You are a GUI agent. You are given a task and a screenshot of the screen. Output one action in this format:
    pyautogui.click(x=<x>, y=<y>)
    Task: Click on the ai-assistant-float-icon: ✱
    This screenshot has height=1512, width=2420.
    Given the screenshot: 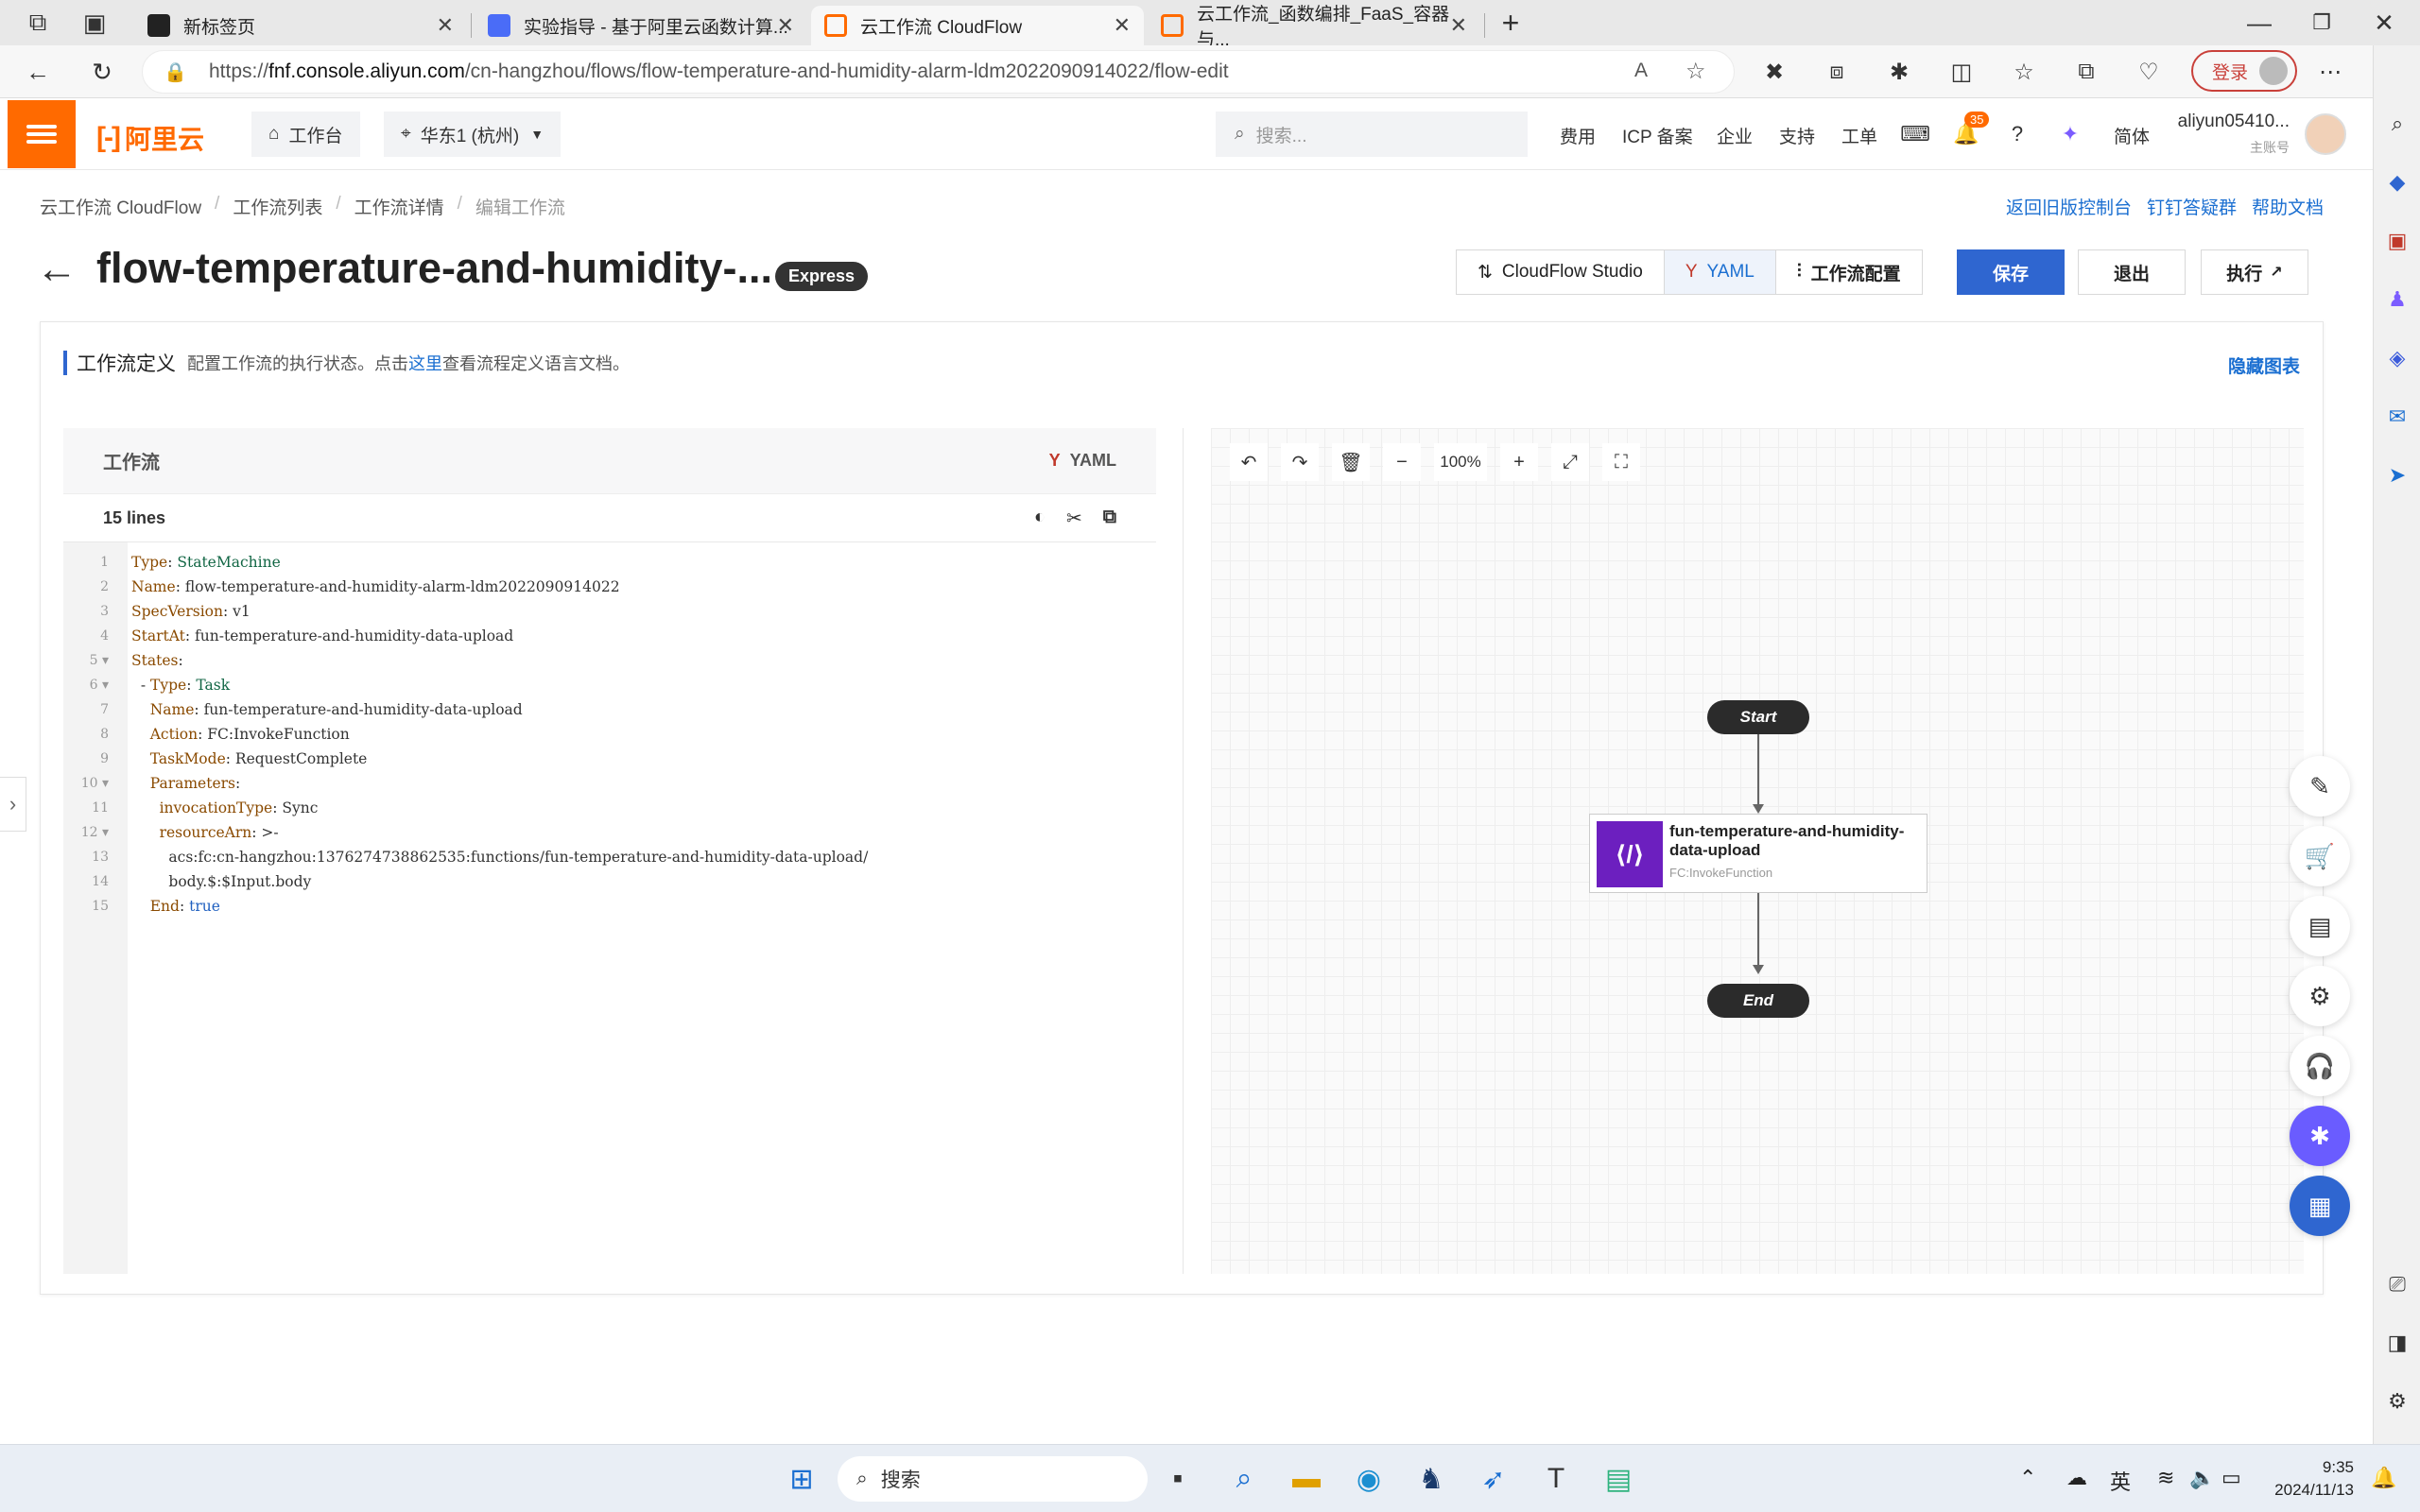 What is the action you would take?
    pyautogui.click(x=2320, y=1136)
    